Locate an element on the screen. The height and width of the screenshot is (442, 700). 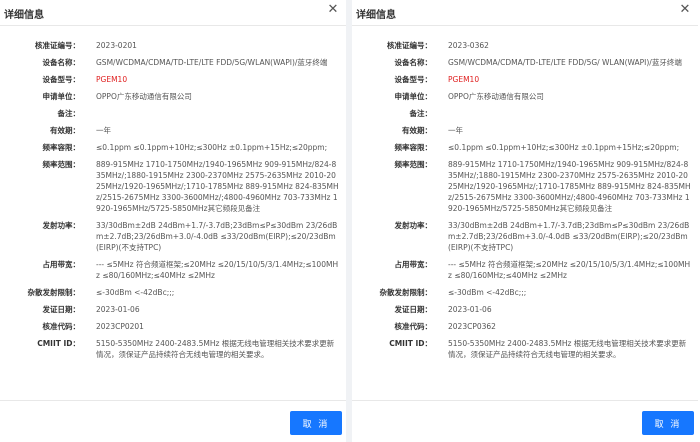
field-value: 2023-0362 is located at coordinates (468, 45).